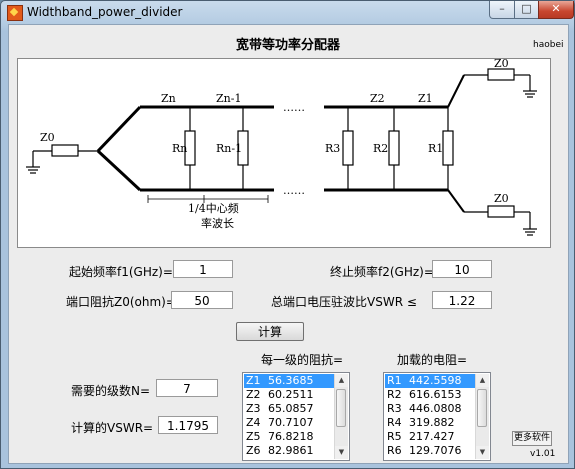 Image resolution: width=575 pixels, height=469 pixels. What do you see at coordinates (526, 10) in the screenshot?
I see `maximize-button: □` at bounding box center [526, 10].